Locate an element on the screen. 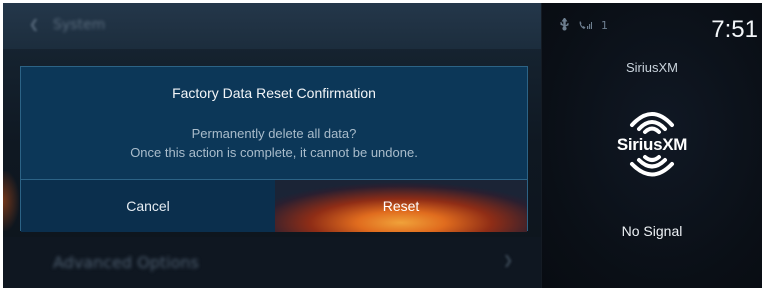 The image size is (765, 291). cancel-button: Cancel is located at coordinates (148, 206).